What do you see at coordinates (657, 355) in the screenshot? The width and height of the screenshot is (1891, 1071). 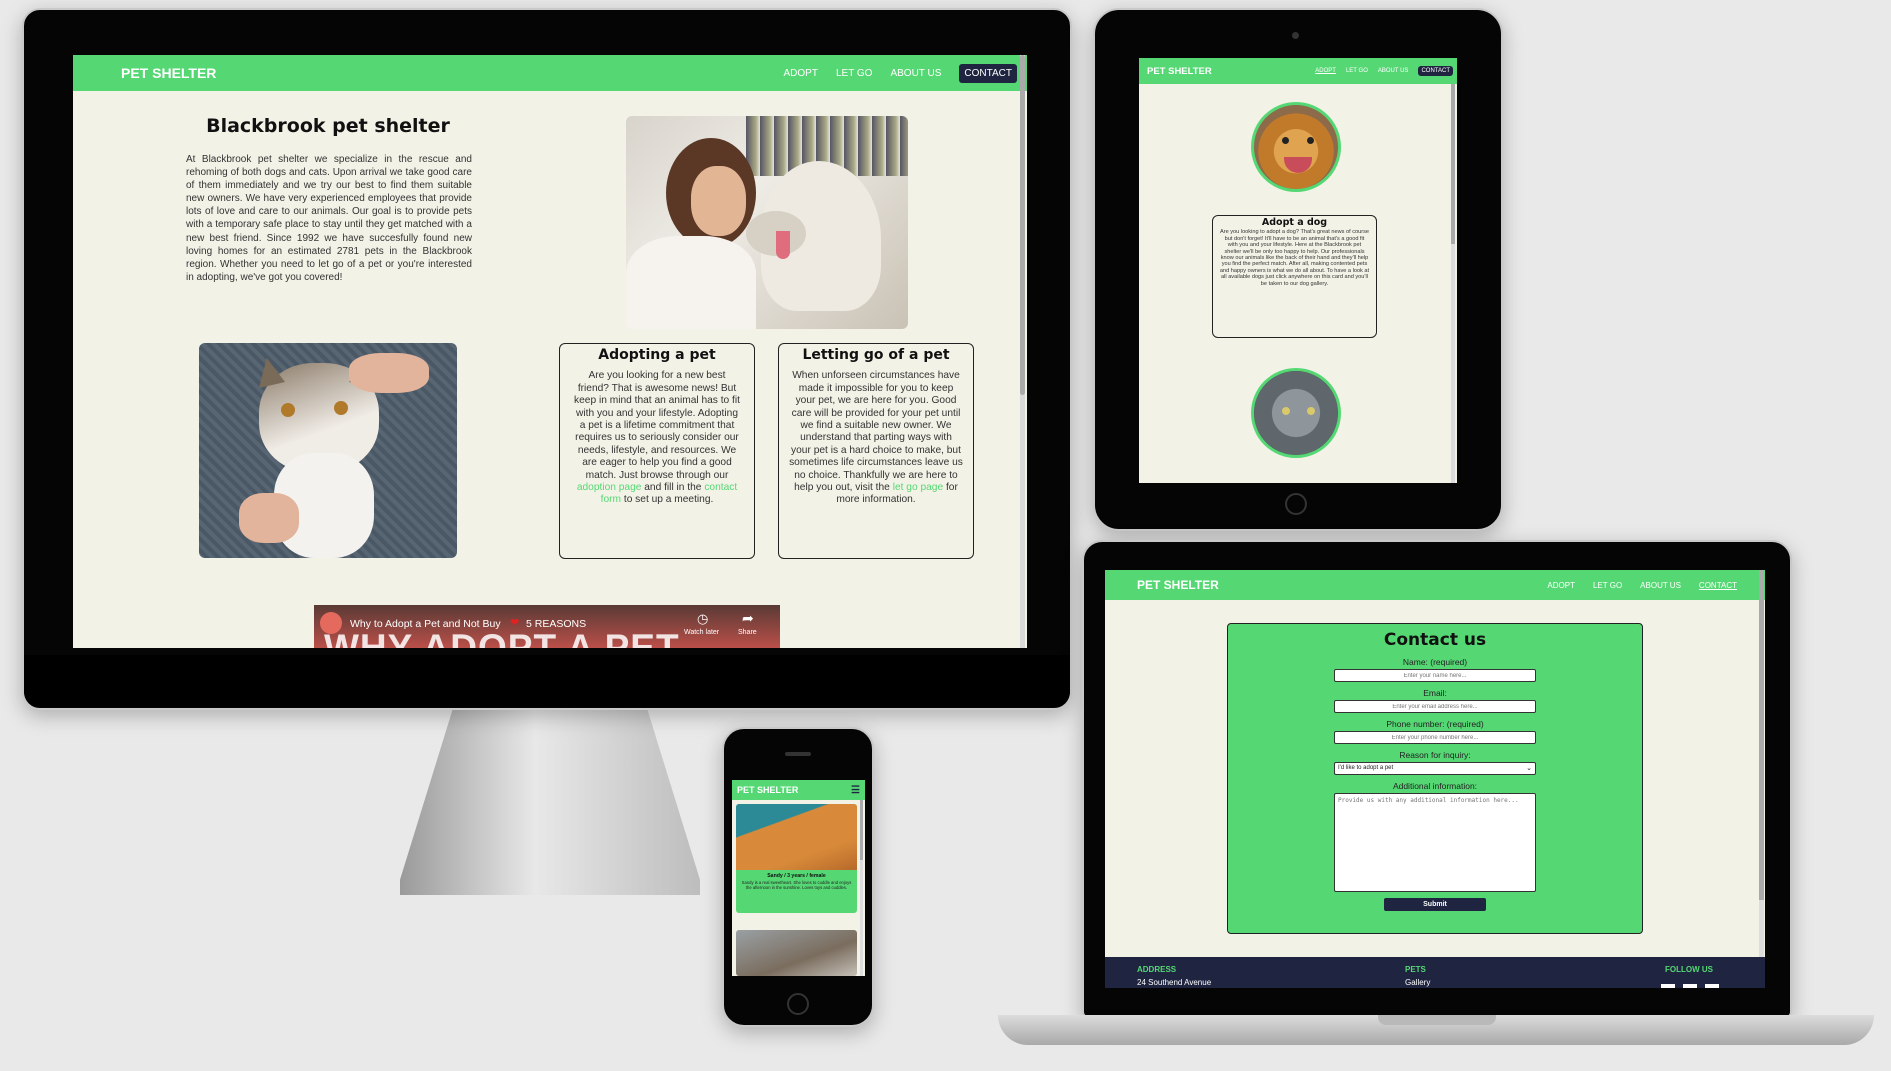 I see `adopting-card-title: Adopting a pet` at bounding box center [657, 355].